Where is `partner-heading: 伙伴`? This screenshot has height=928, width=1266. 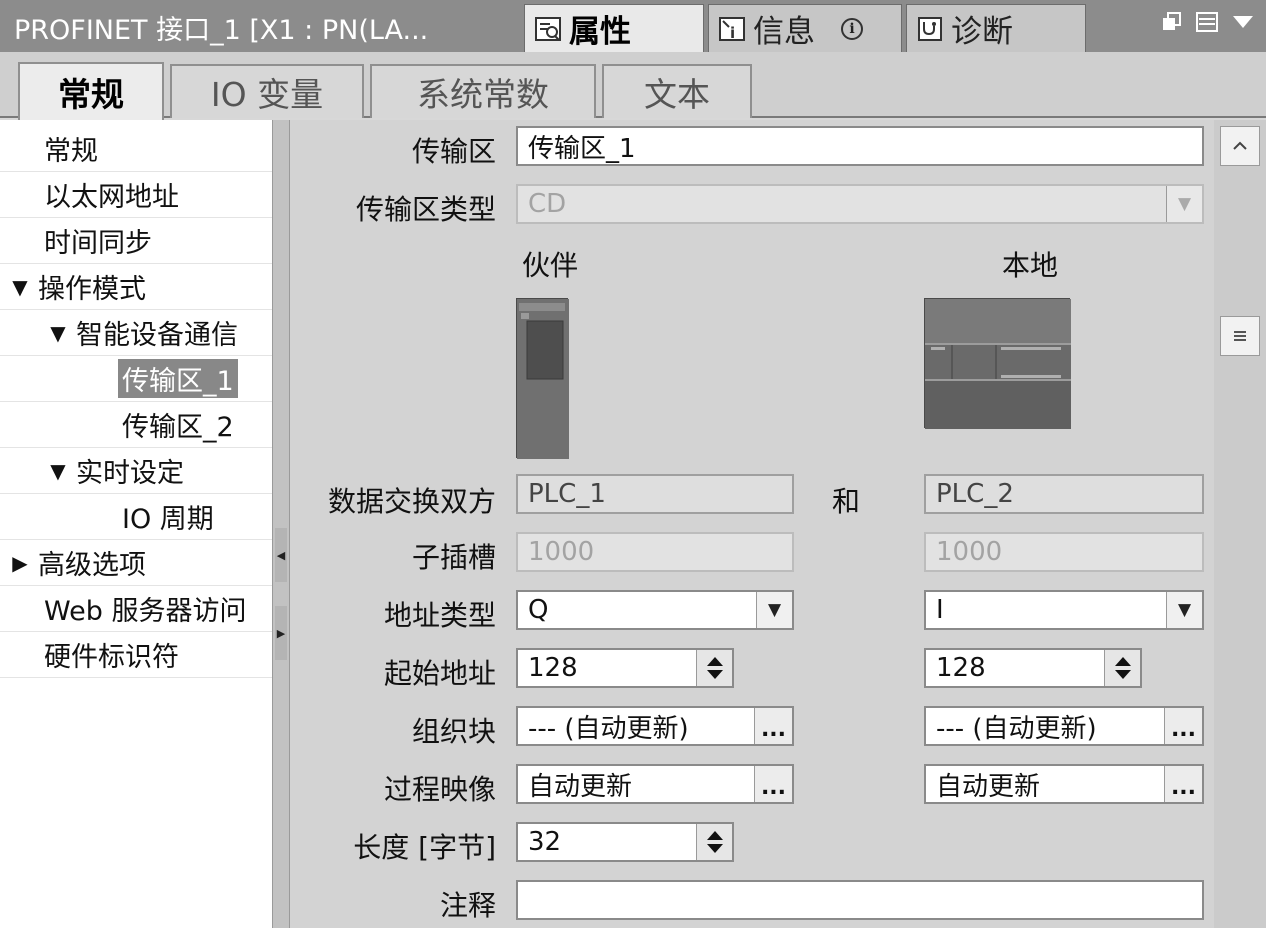 partner-heading: 伙伴 is located at coordinates (550, 265).